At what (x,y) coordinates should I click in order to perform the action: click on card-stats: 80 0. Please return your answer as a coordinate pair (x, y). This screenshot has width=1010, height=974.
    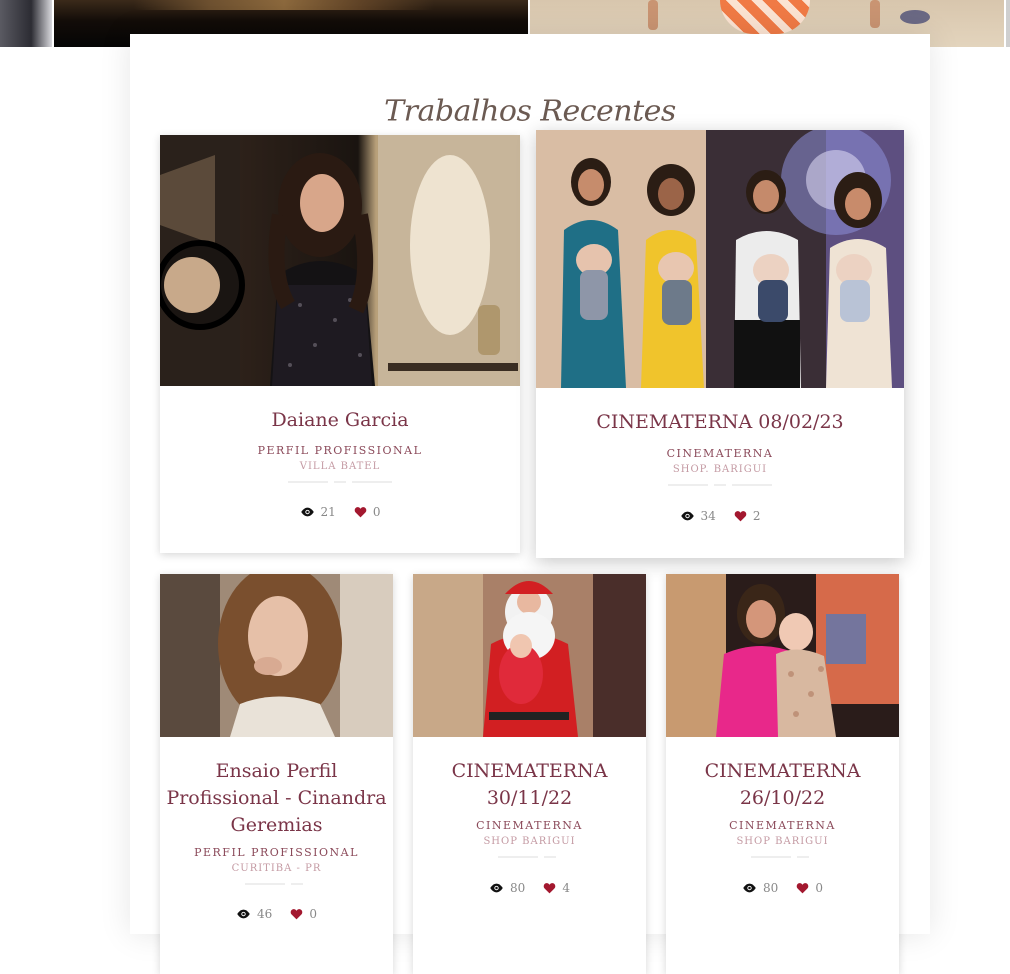
    Looking at the image, I should click on (782, 888).